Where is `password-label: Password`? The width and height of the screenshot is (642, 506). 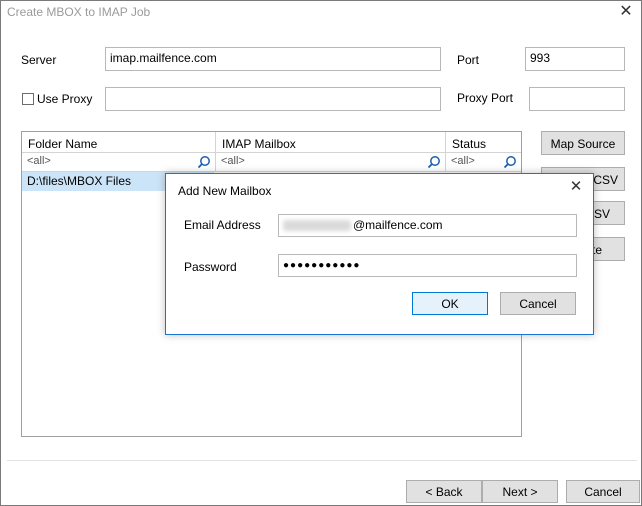
password-label: Password is located at coordinates (210, 267).